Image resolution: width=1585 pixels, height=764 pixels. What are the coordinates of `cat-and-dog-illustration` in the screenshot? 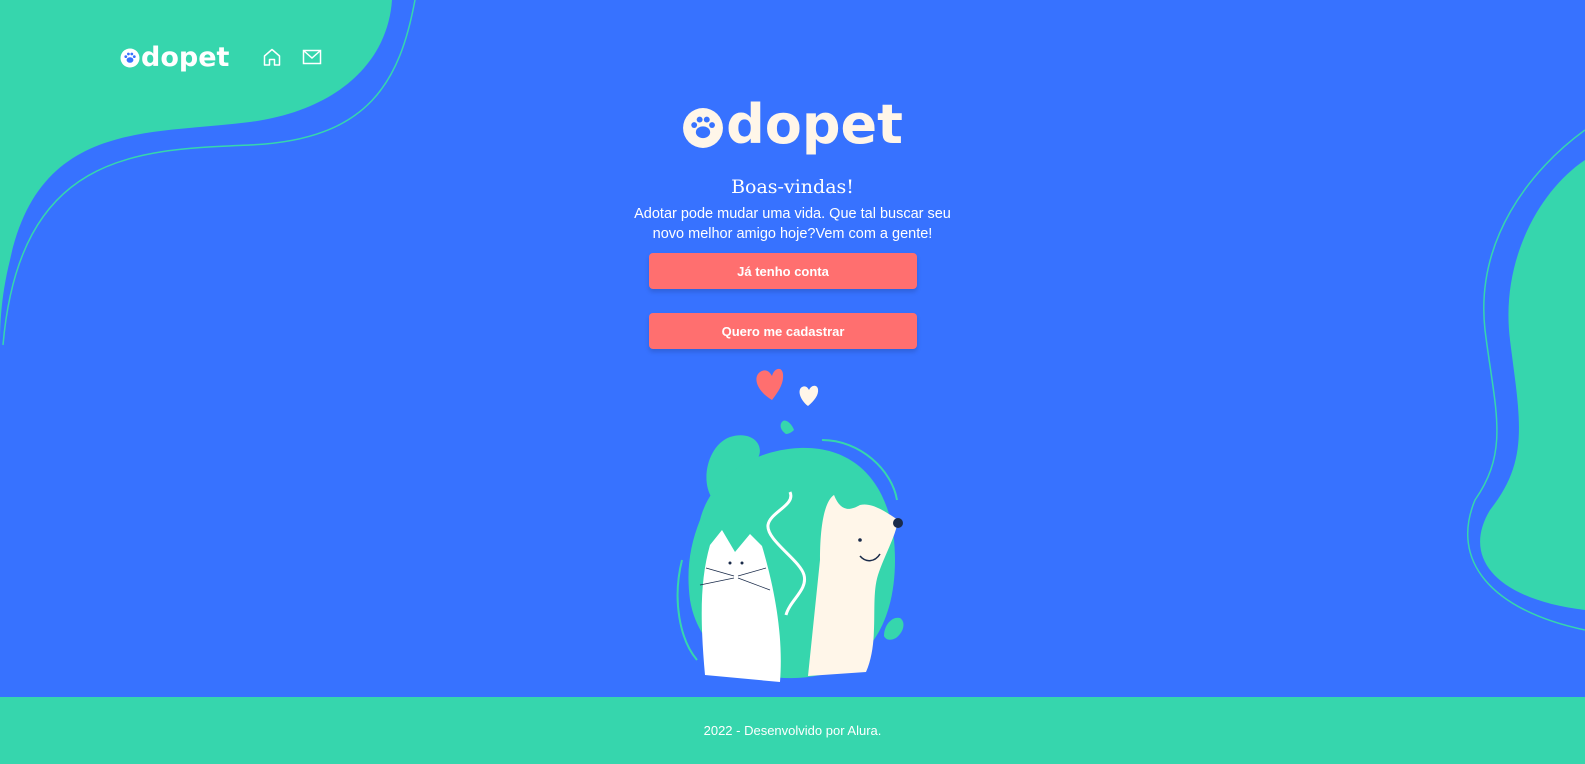 It's located at (790, 525).